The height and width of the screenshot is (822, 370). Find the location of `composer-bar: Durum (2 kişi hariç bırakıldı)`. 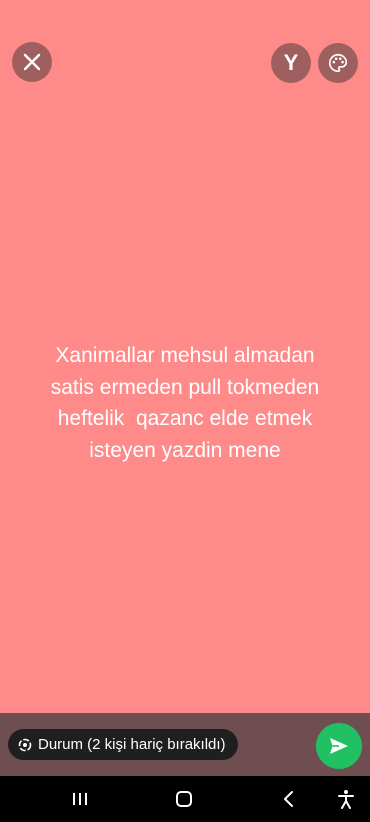

composer-bar: Durum (2 kişi hariç bırakıldı) is located at coordinates (185, 744).